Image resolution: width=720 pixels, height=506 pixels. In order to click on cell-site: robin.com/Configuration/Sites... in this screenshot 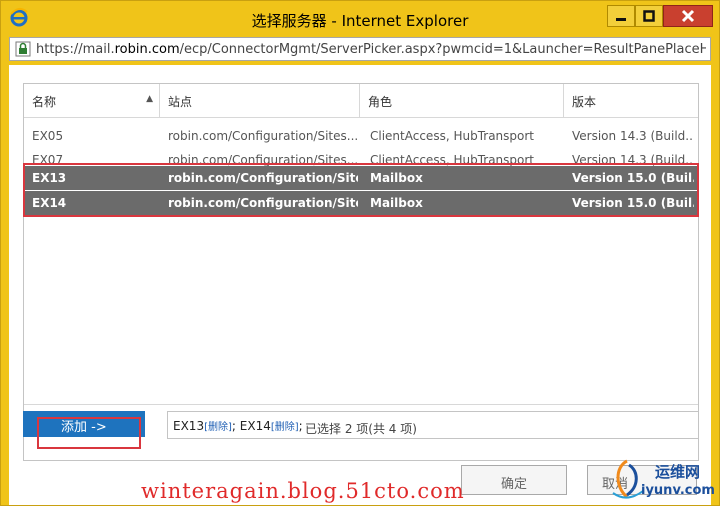, I will do `click(263, 136)`.